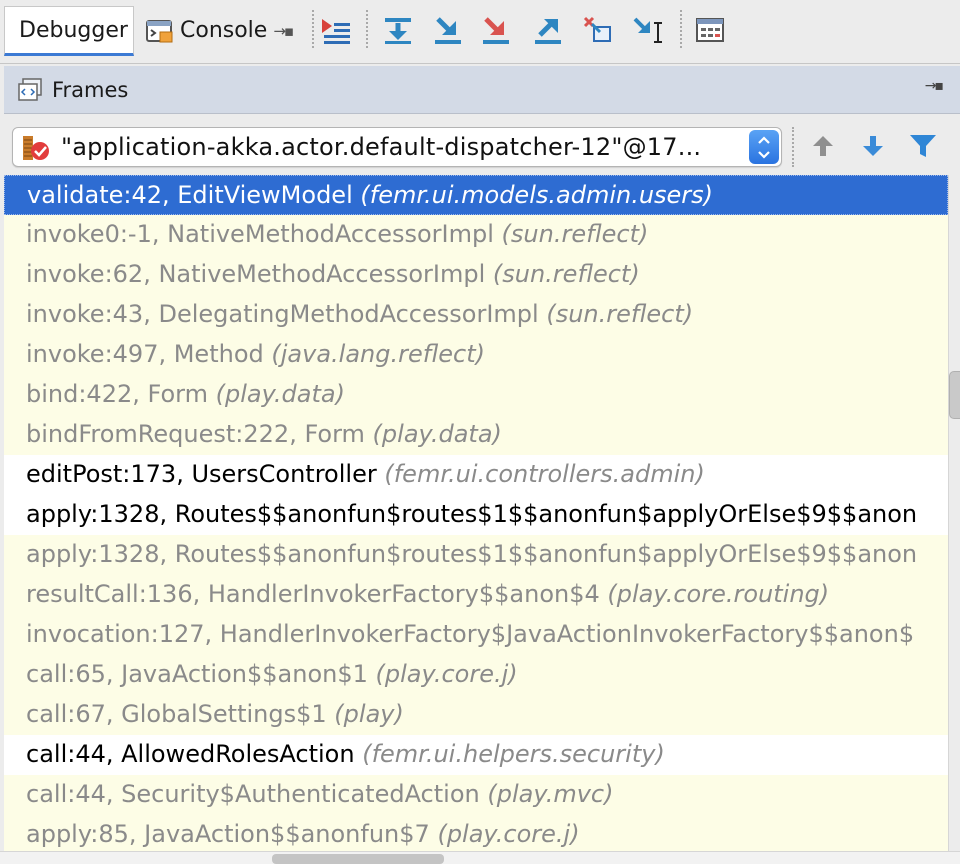 This screenshot has width=960, height=864. What do you see at coordinates (197, 674) in the screenshot?
I see `frame-method: call:65, JavaAction$$anon$1` at bounding box center [197, 674].